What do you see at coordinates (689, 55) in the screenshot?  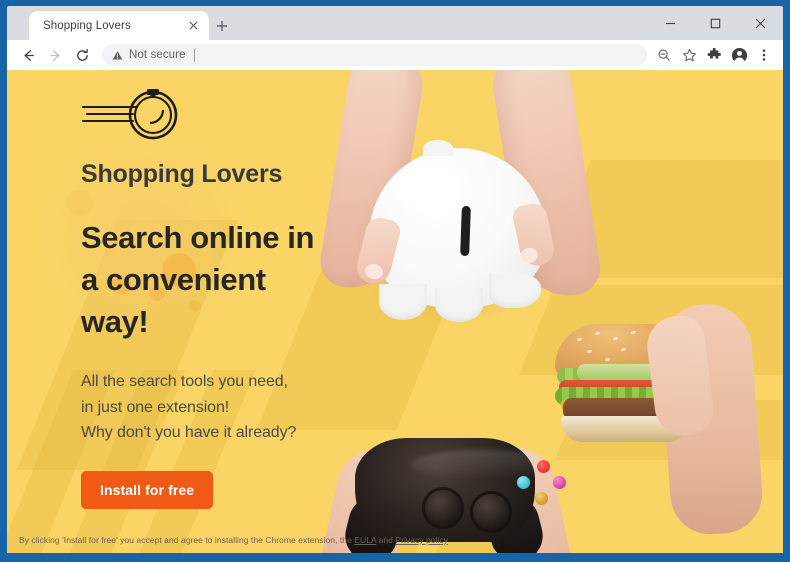 I see `bookmark-star-icon` at bounding box center [689, 55].